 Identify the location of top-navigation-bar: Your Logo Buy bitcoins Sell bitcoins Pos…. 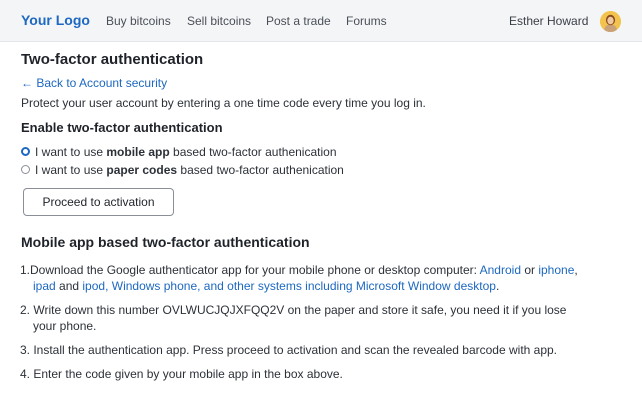
(321, 21).